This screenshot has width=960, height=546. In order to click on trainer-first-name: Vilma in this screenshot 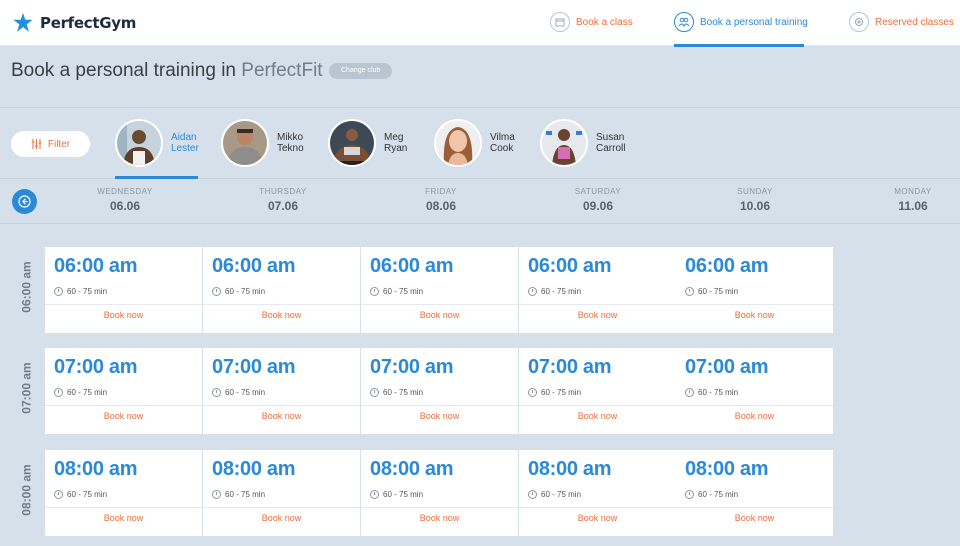, I will do `click(502, 137)`.